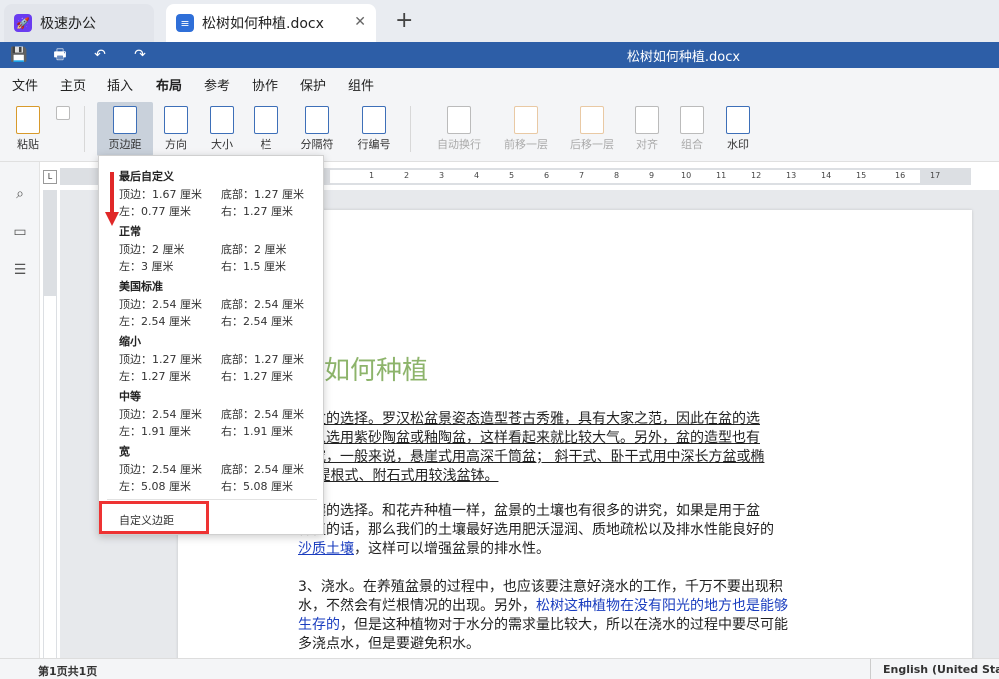 This screenshot has height=679, width=999. What do you see at coordinates (169, 86) in the screenshot?
I see `menu-layout: 布局` at bounding box center [169, 86].